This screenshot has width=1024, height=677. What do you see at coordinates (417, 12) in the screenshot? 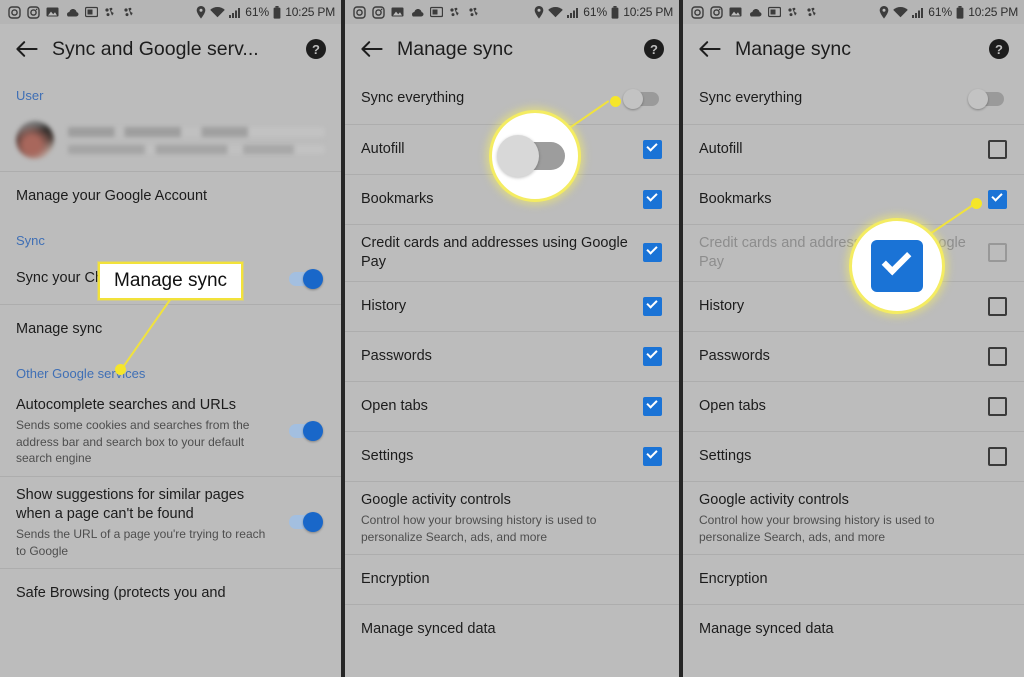
I see `cloud-icon` at bounding box center [417, 12].